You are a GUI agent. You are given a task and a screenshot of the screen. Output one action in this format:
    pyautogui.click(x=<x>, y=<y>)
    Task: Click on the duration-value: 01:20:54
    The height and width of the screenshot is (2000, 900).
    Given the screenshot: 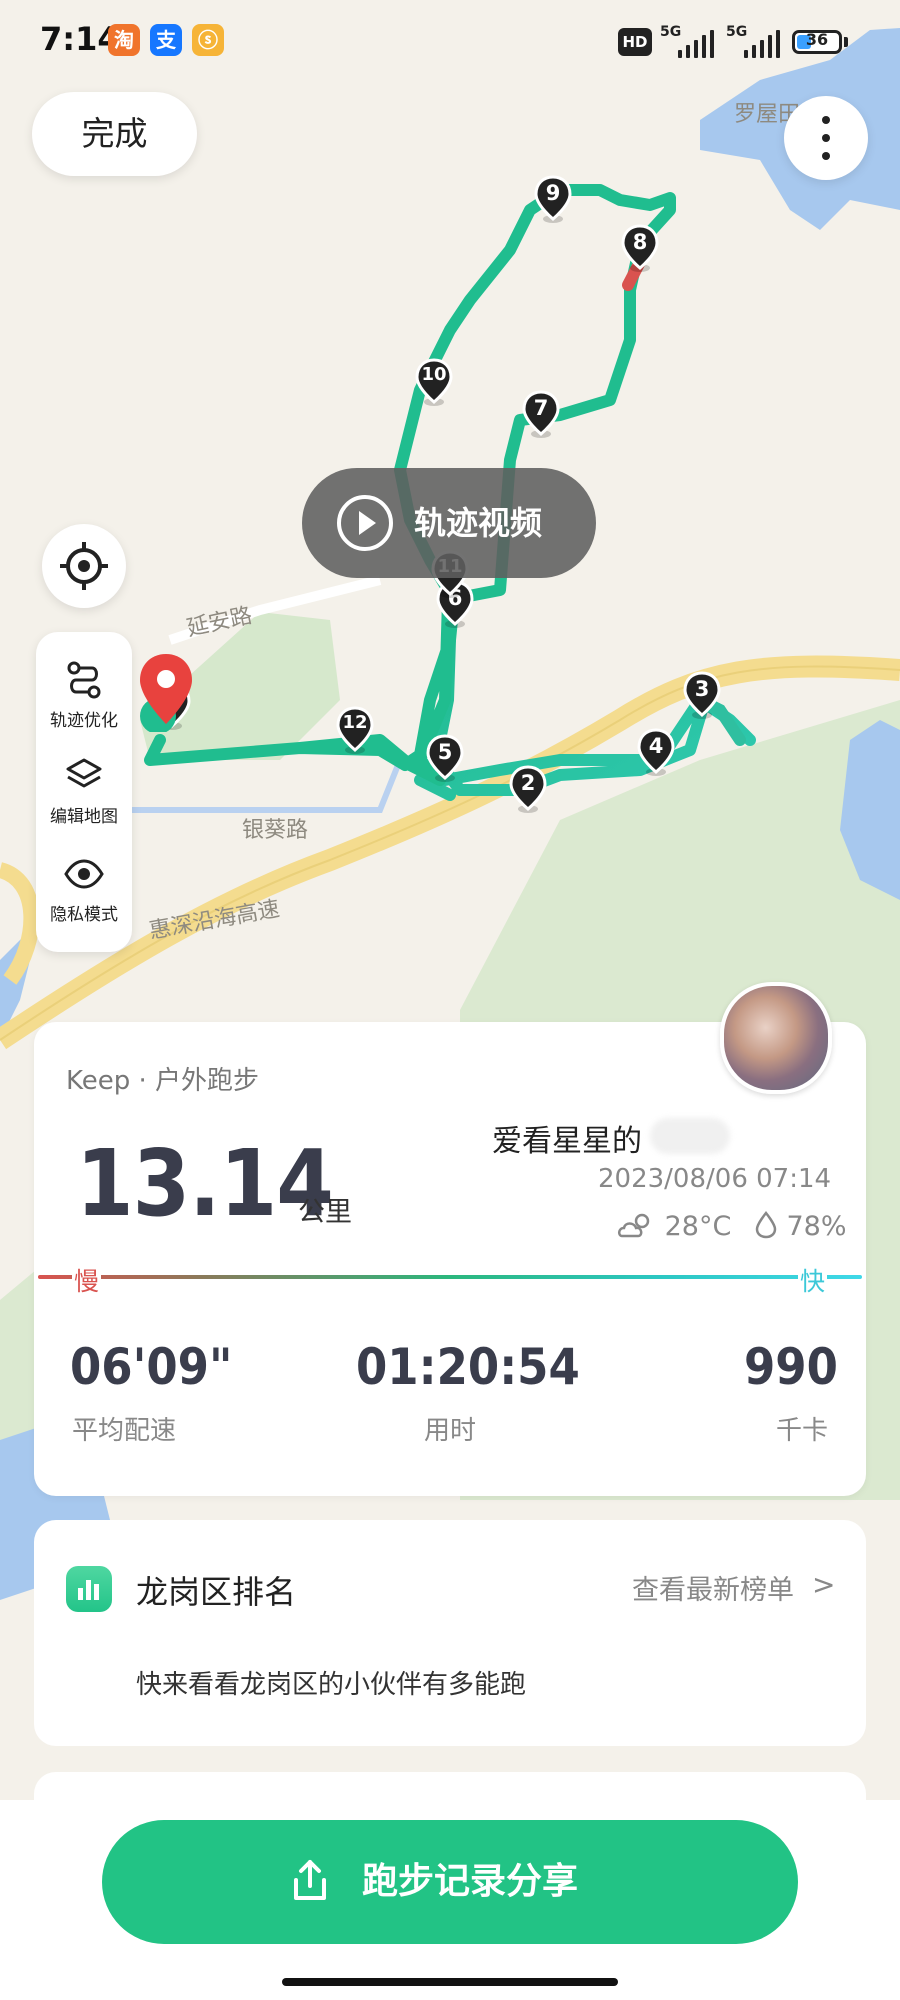 What is the action you would take?
    pyautogui.click(x=468, y=1367)
    